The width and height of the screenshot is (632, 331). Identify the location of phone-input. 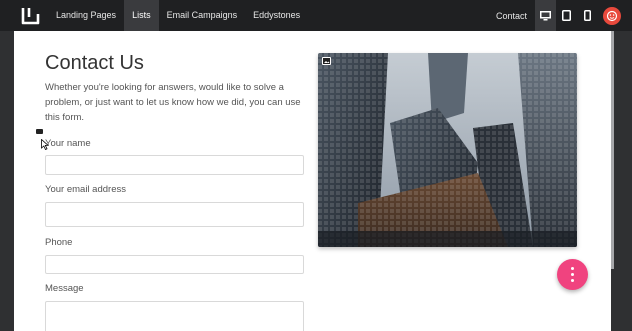
(174, 264).